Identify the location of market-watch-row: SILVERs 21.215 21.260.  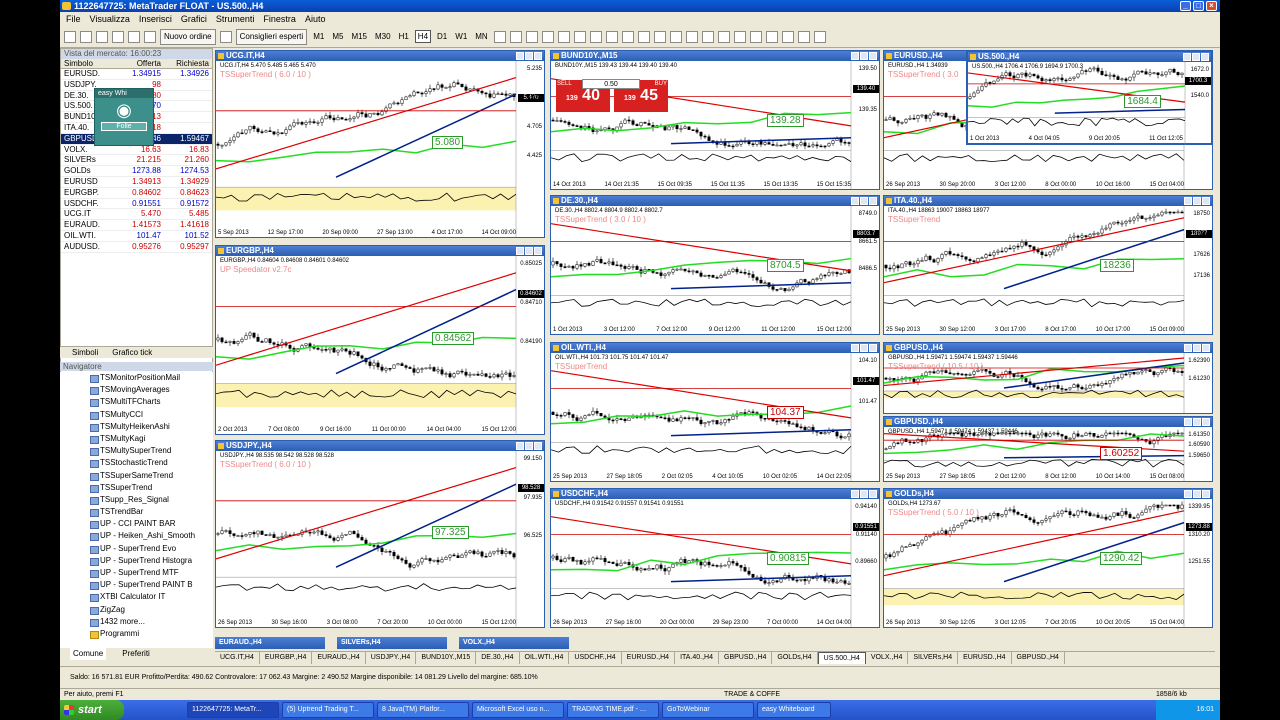
(136, 161).